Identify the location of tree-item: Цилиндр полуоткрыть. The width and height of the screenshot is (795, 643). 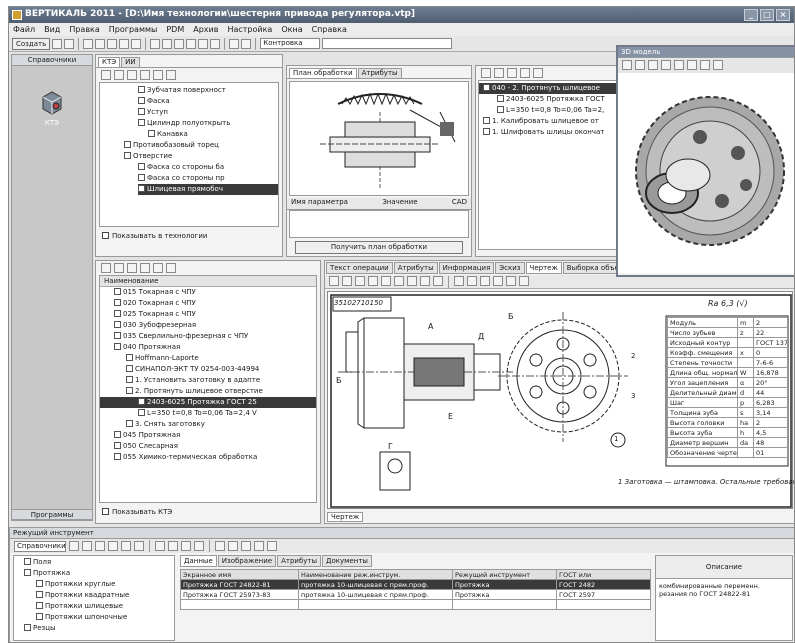
(208, 123).